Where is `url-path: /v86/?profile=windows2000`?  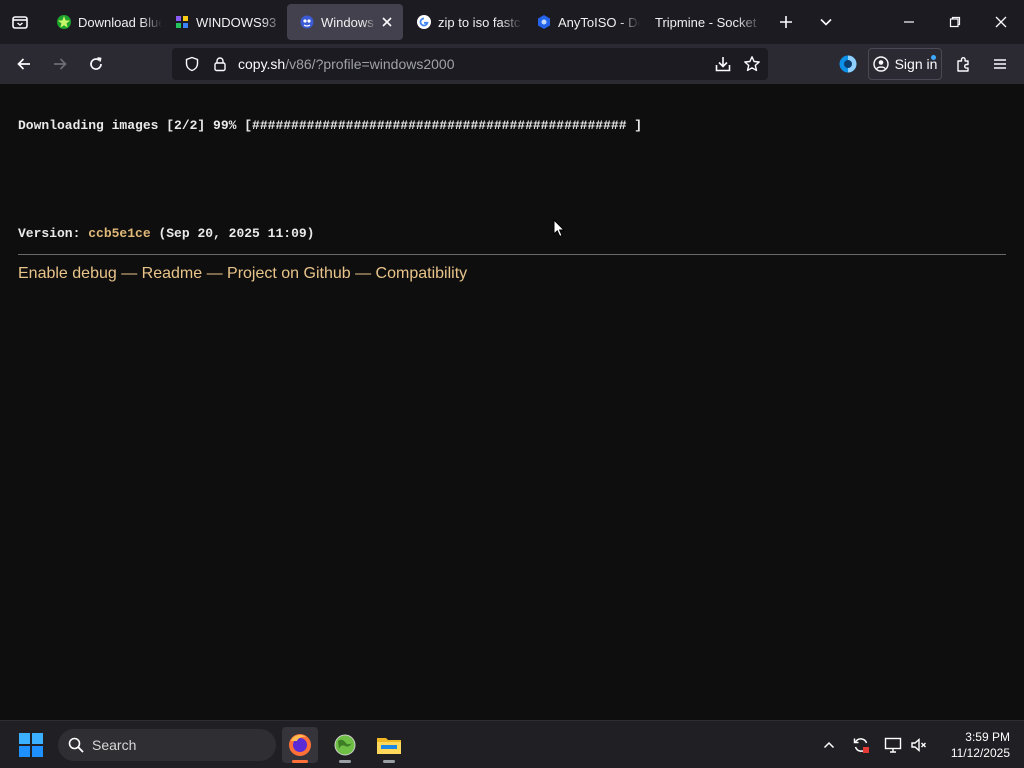 url-path: /v86/?profile=windows2000 is located at coordinates (370, 64).